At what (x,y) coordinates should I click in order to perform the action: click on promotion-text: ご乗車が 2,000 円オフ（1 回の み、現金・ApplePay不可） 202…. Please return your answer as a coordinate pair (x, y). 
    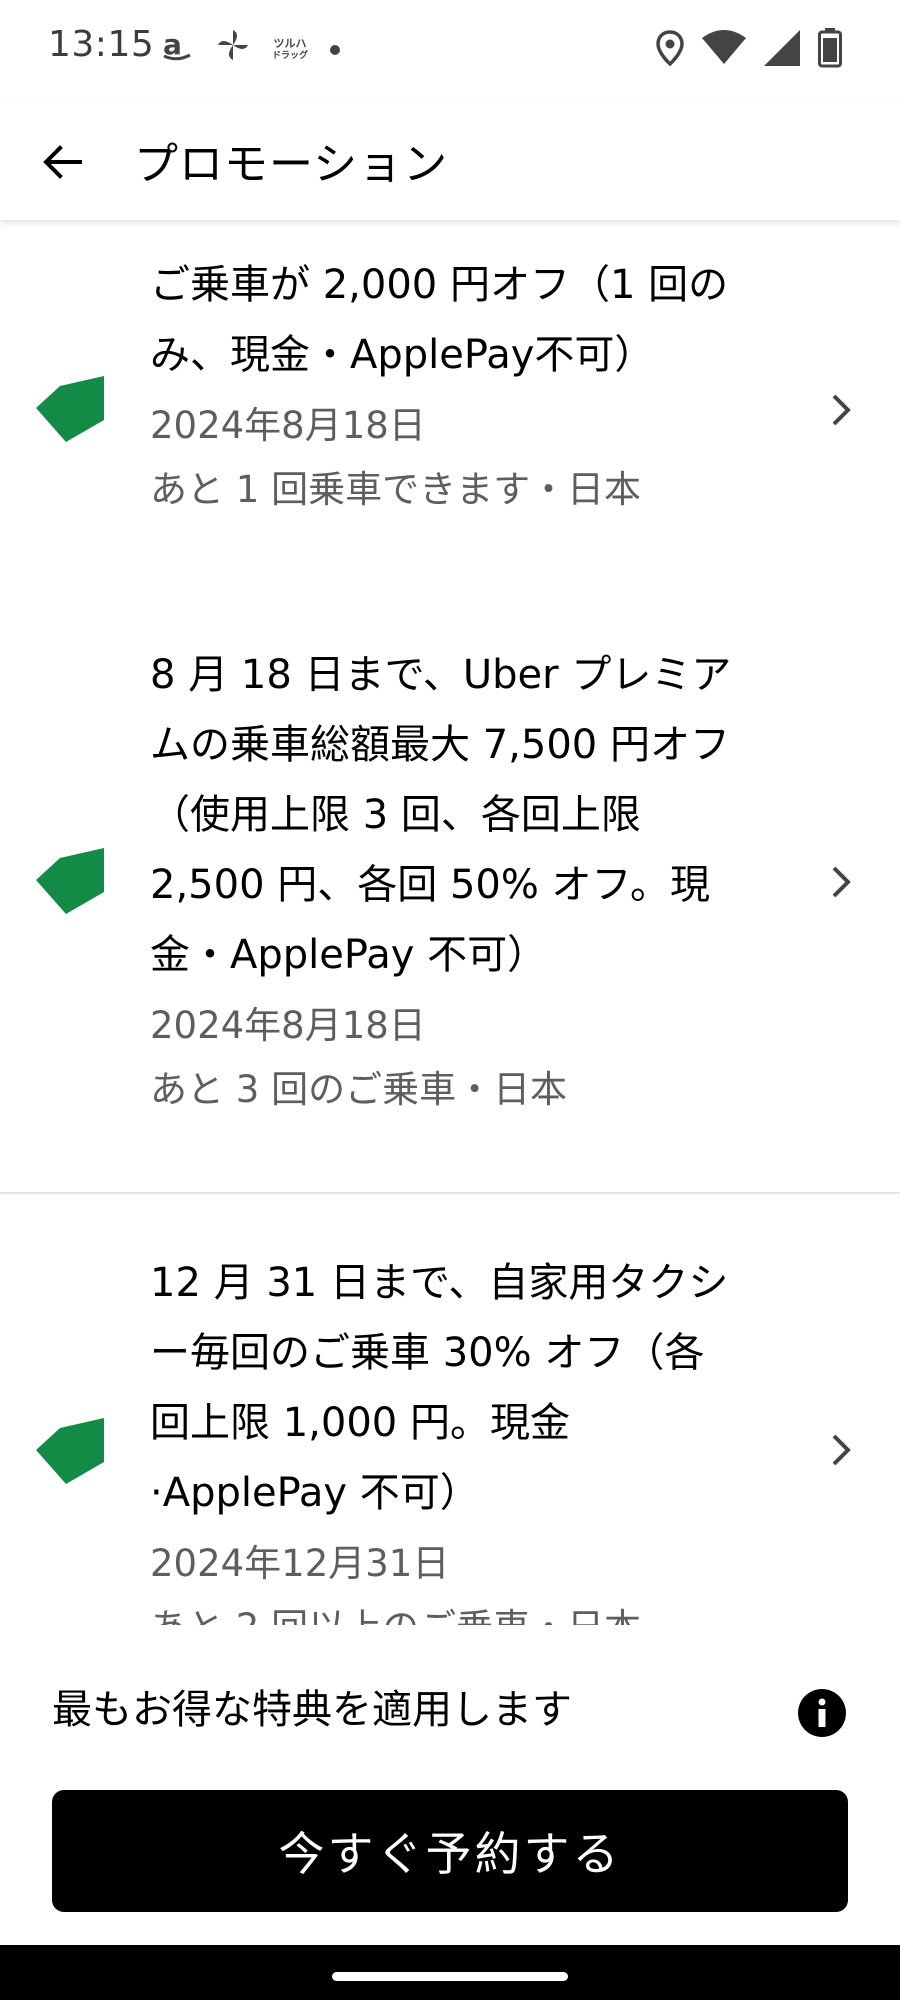
    Looking at the image, I should click on (470, 386).